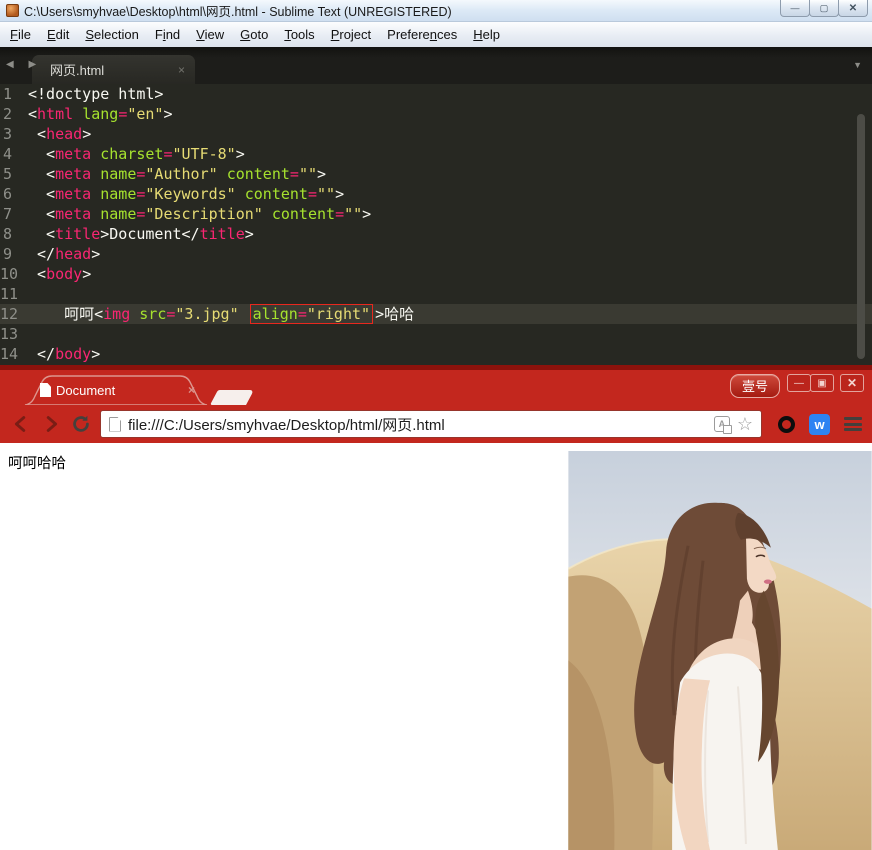 This screenshot has height=850, width=872. Describe the element at coordinates (436, 134) in the screenshot. I see `code-line: 3 <head>` at that location.